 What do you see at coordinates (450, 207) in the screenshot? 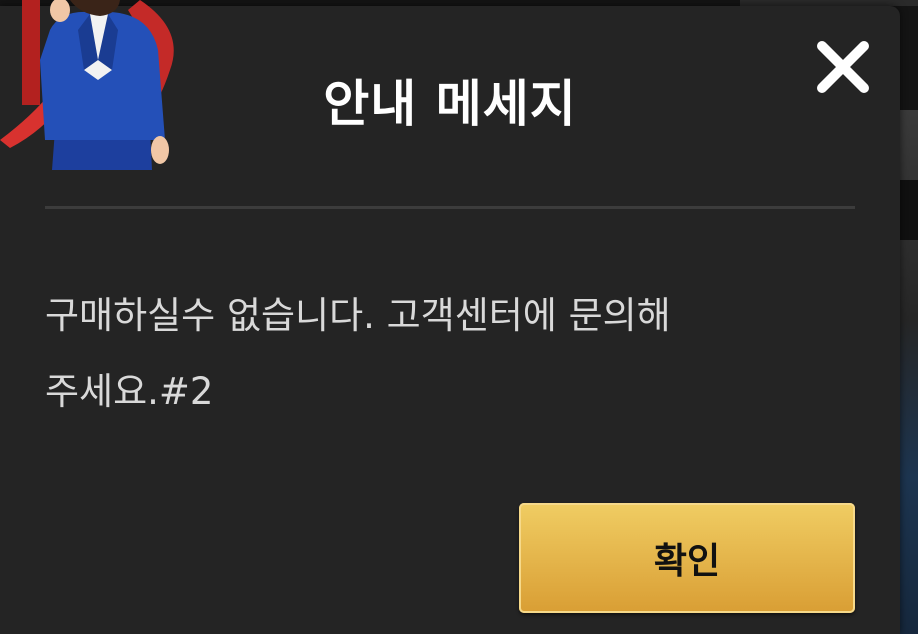
I see `title-divider` at bounding box center [450, 207].